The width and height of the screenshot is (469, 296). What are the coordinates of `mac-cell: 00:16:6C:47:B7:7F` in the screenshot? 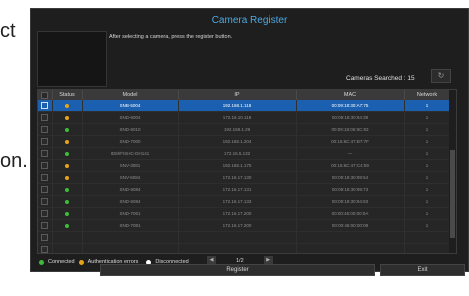 It's located at (350, 141).